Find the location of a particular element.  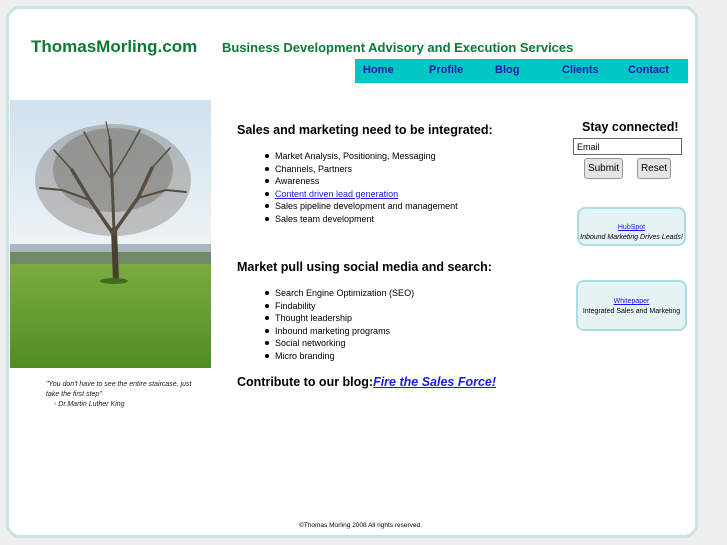

list-item-link: Content driven lead generation is located at coordinates (361, 194).